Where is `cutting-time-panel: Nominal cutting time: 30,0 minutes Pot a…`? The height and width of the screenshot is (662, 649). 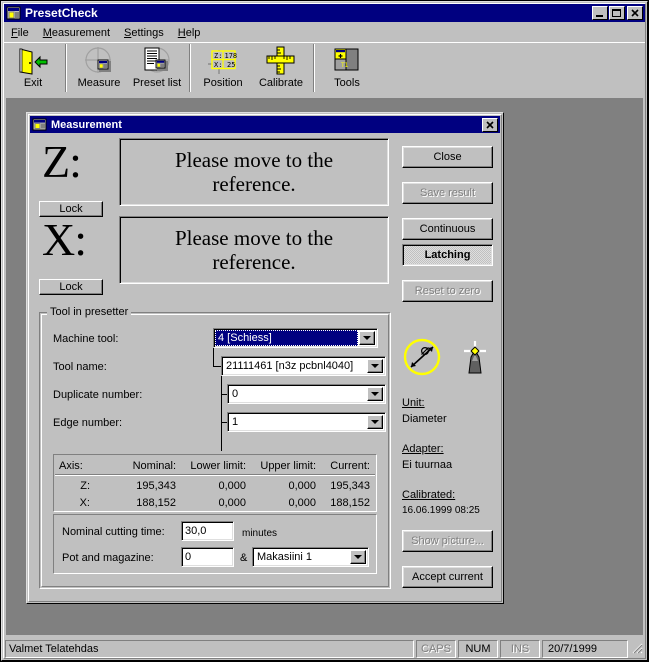 cutting-time-panel: Nominal cutting time: 30,0 minutes Pot a… is located at coordinates (215, 544).